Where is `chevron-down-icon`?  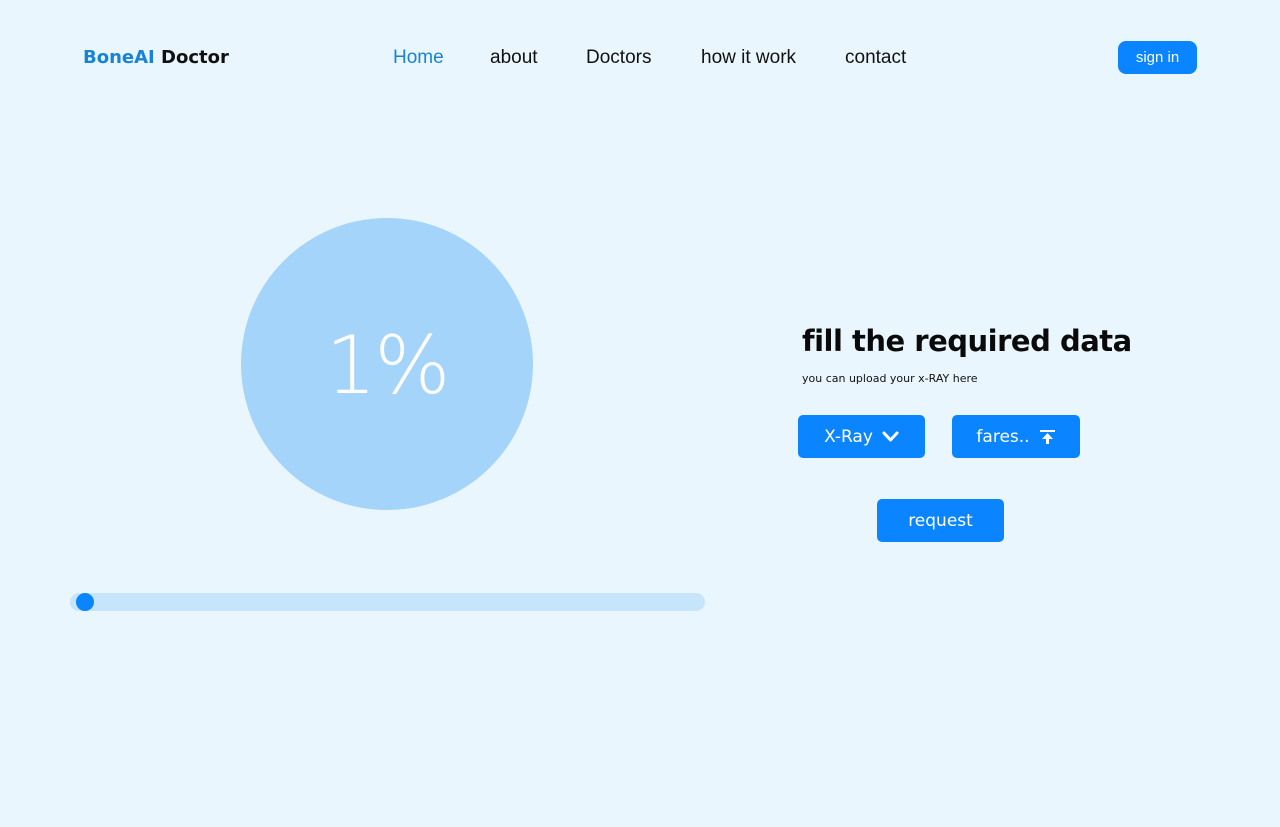 chevron-down-icon is located at coordinates (890, 437).